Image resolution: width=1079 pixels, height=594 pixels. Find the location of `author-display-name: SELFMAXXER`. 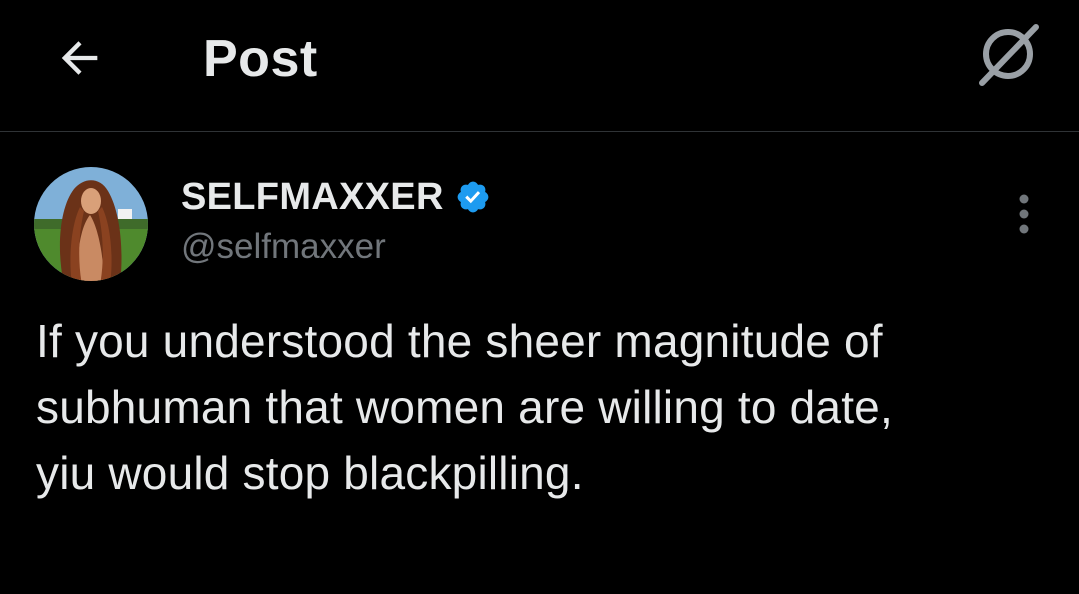

author-display-name: SELFMAXXER is located at coordinates (312, 197).